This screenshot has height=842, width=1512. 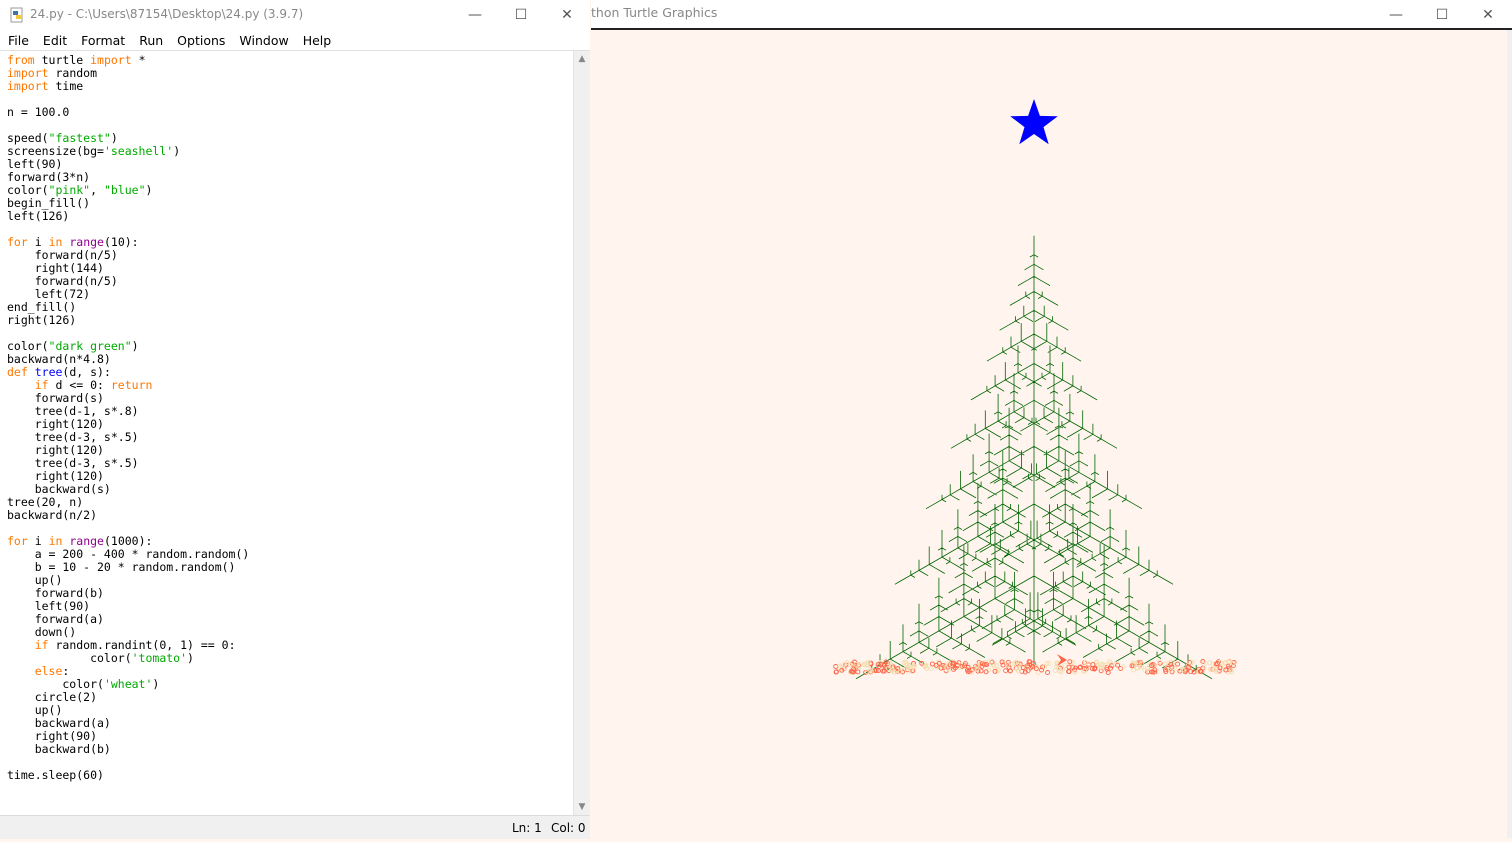 I want to click on menu-edit: Edit, so click(x=54, y=40).